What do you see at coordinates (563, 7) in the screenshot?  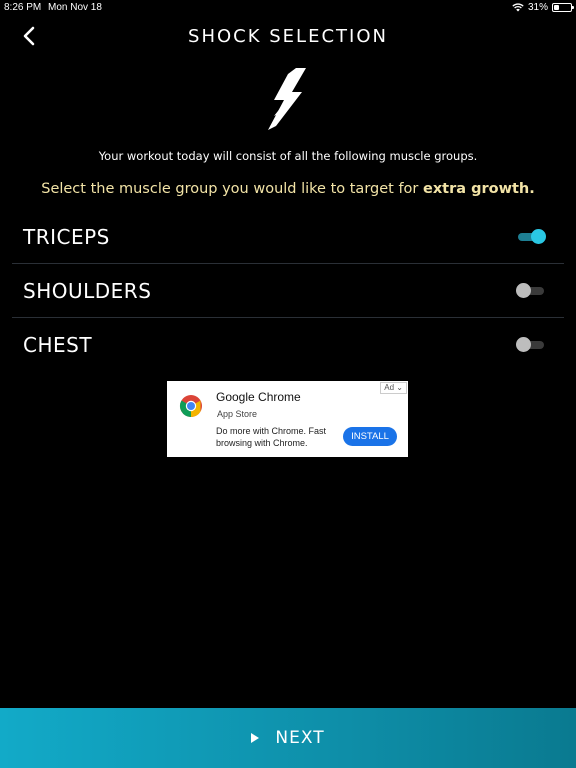 I see `battery-icon` at bounding box center [563, 7].